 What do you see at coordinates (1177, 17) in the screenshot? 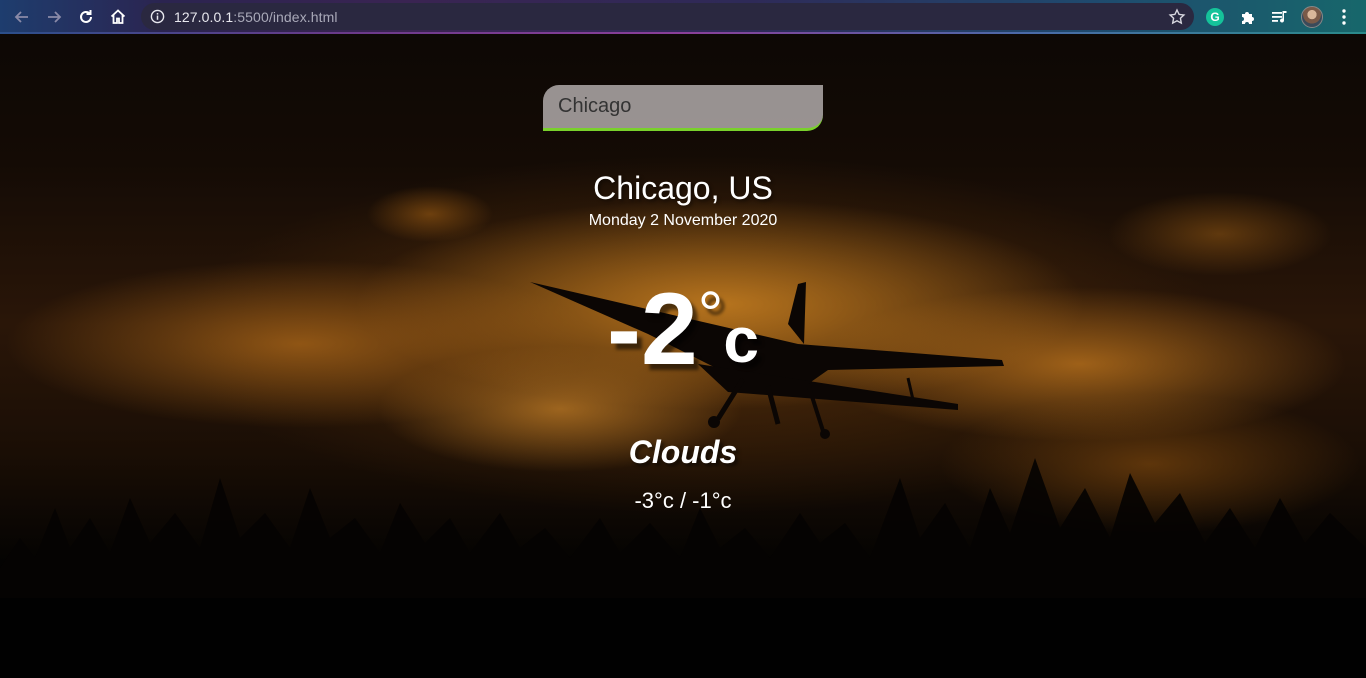
I see `star-icon` at bounding box center [1177, 17].